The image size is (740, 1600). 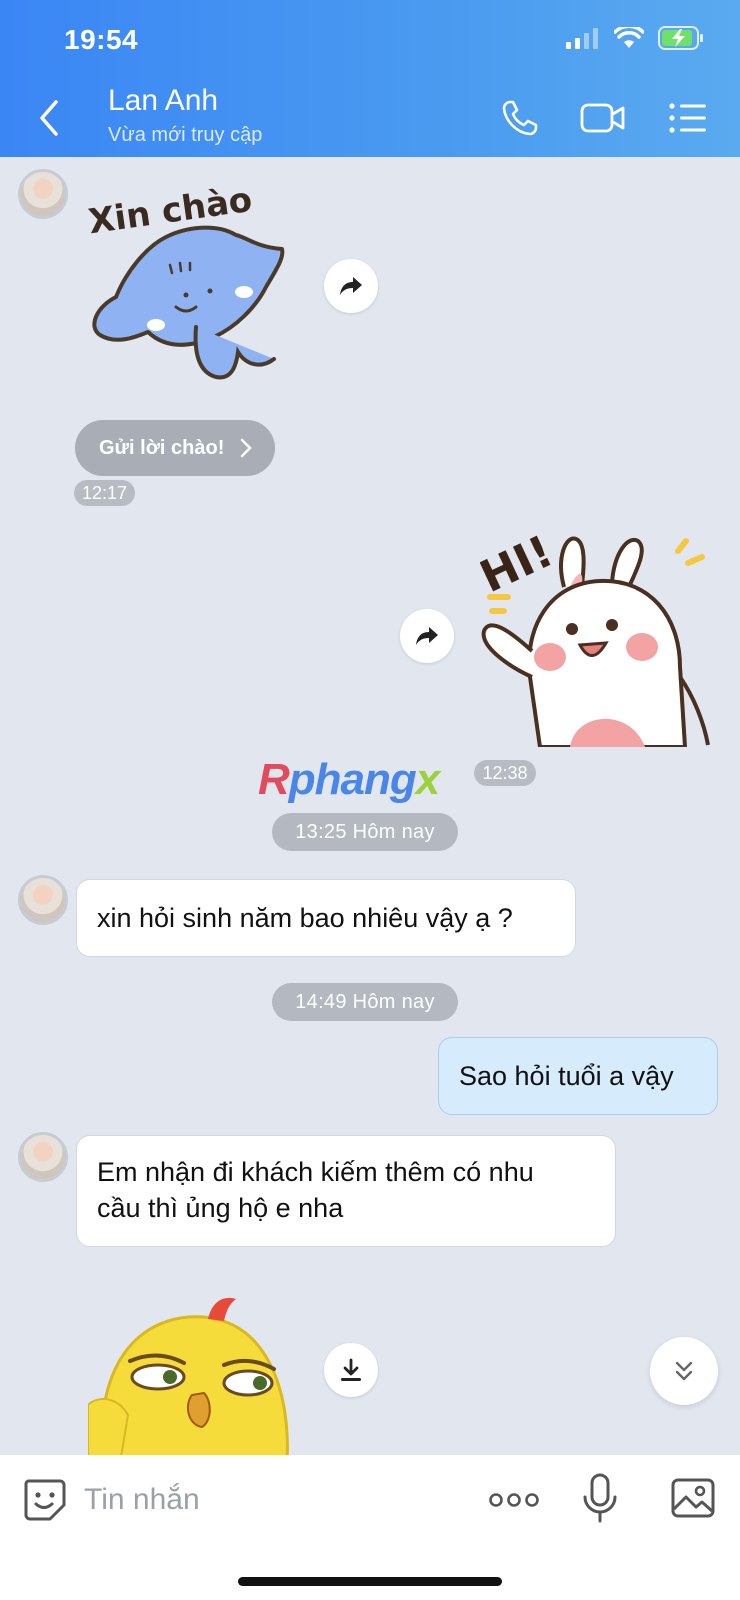 I want to click on sticker-message, so click(x=193, y=1370).